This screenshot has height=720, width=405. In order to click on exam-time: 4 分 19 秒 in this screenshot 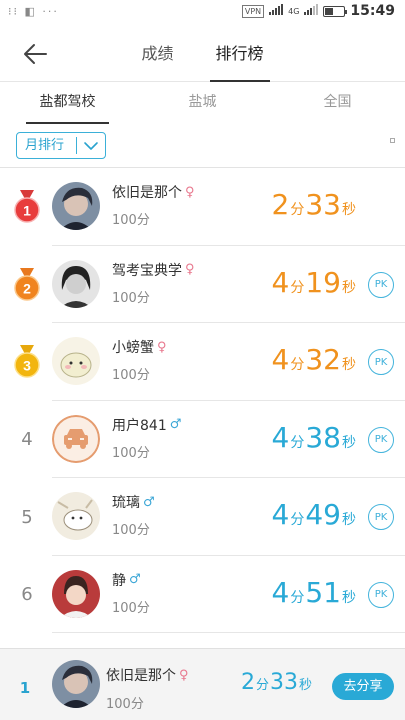, I will do `click(314, 282)`.